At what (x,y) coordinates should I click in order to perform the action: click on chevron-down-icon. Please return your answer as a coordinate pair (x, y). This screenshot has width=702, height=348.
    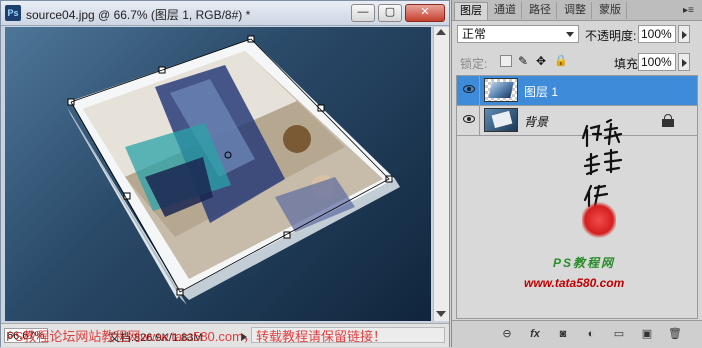
    Looking at the image, I should click on (570, 34).